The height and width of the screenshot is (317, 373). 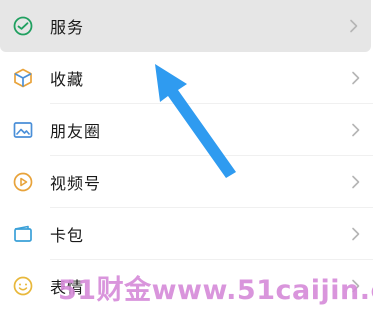 What do you see at coordinates (23, 130) in the screenshot?
I see `moments-photo-icon` at bounding box center [23, 130].